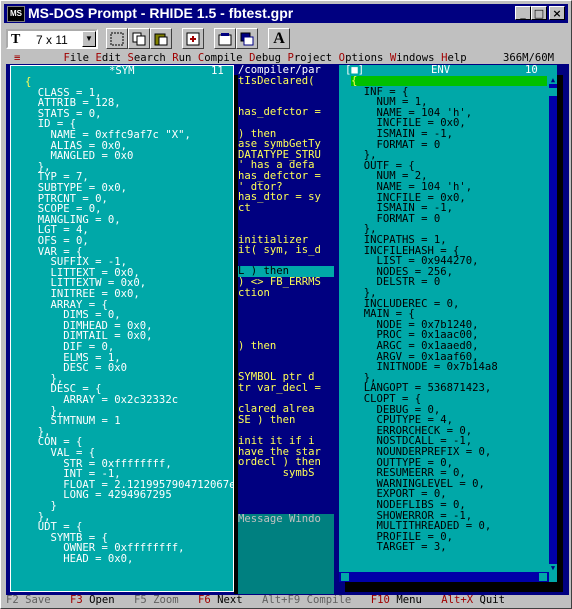  Describe the element at coordinates (523, 13) in the screenshot. I see `minimize-button: _` at that location.